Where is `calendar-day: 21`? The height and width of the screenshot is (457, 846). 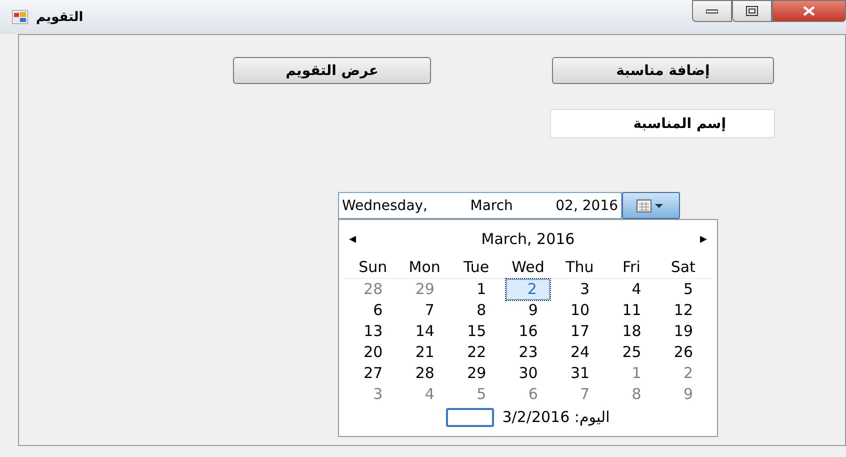 calendar-day: 21 is located at coordinates (424, 352).